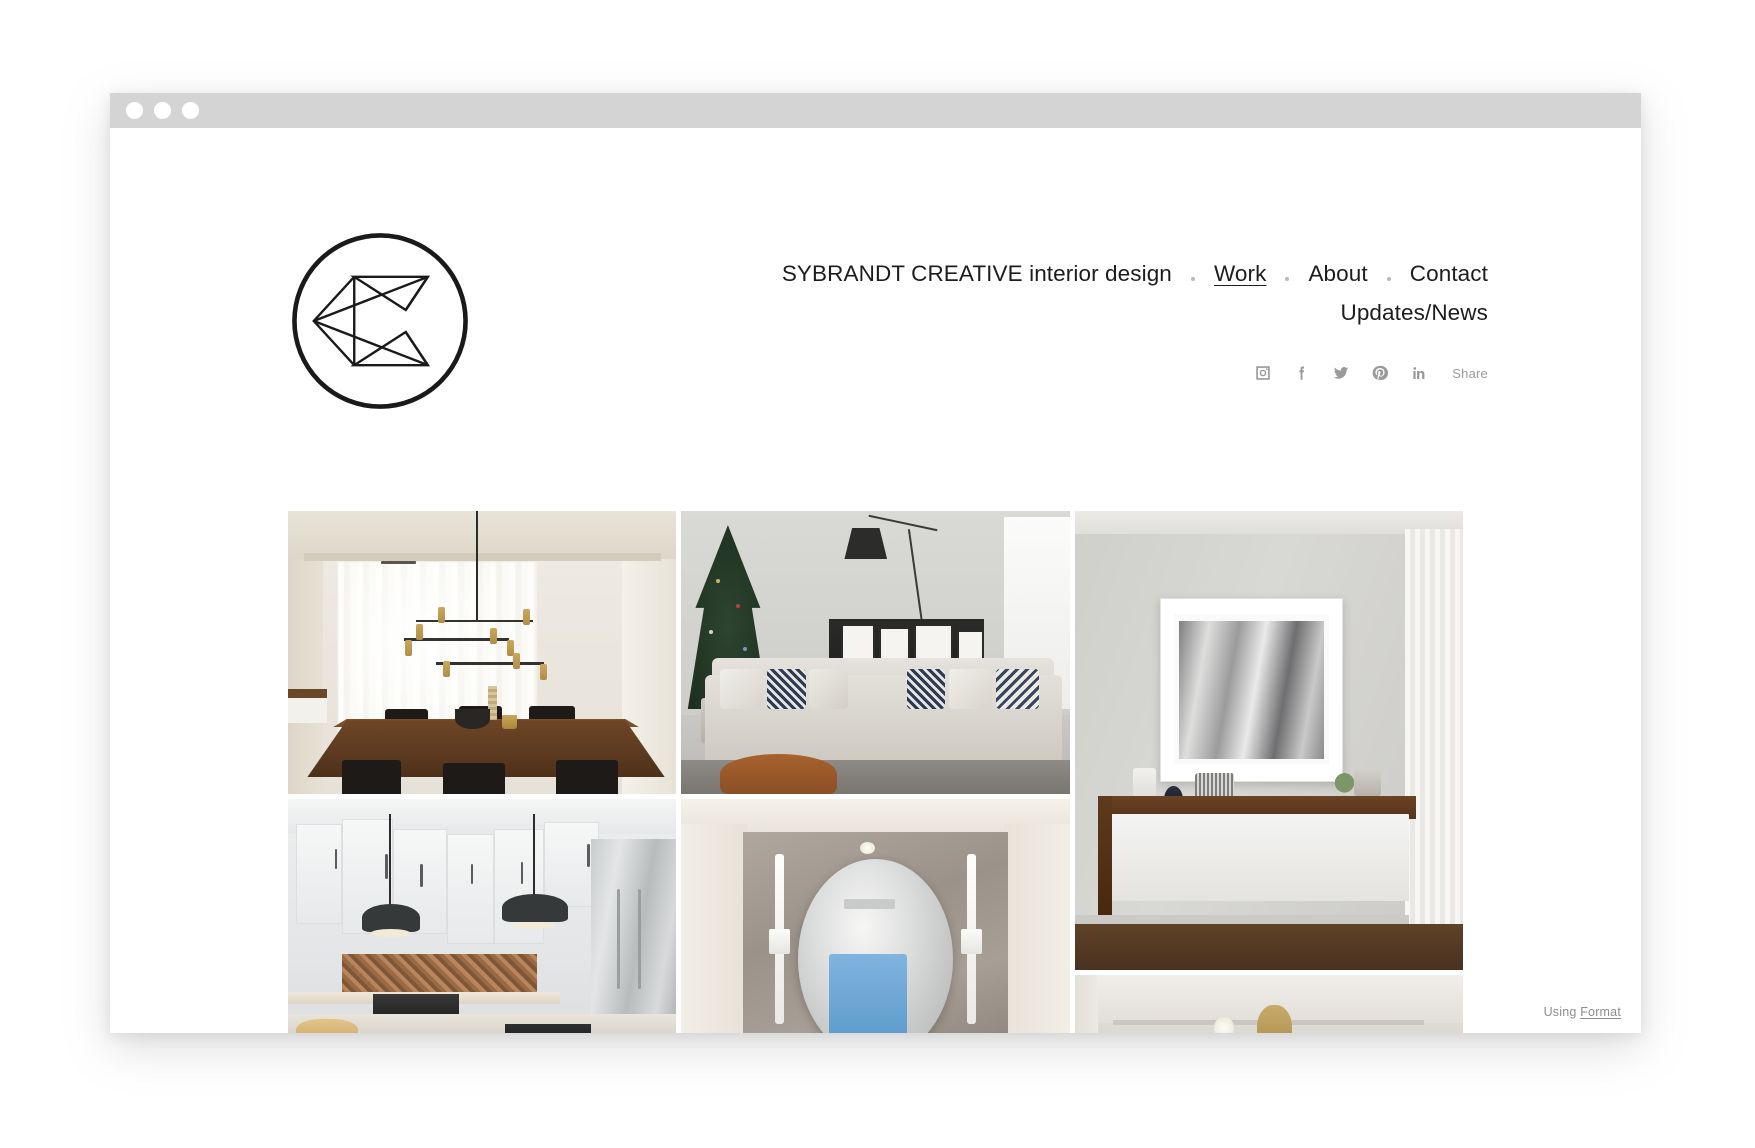  I want to click on minimize-dot, so click(162, 110).